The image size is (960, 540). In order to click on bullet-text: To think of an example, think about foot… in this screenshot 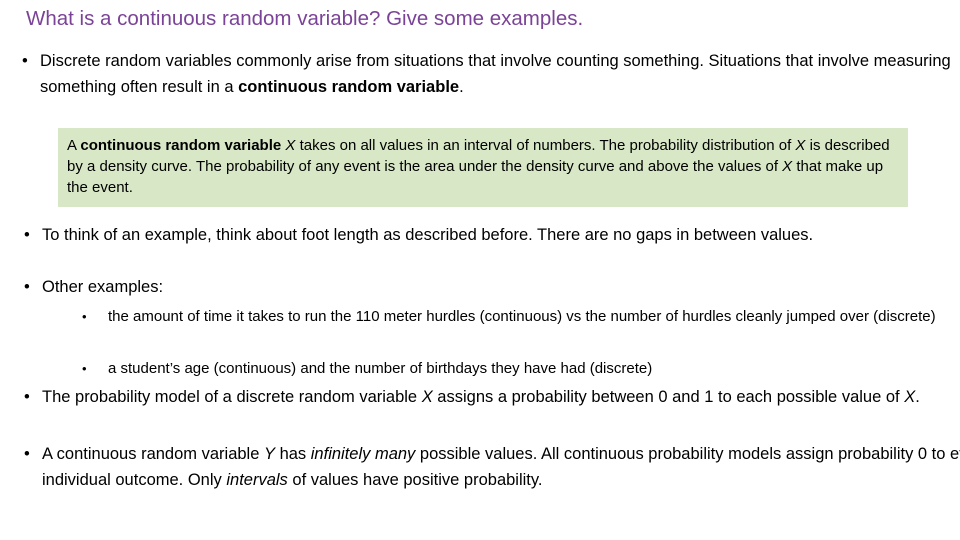, I will do `click(428, 235)`.